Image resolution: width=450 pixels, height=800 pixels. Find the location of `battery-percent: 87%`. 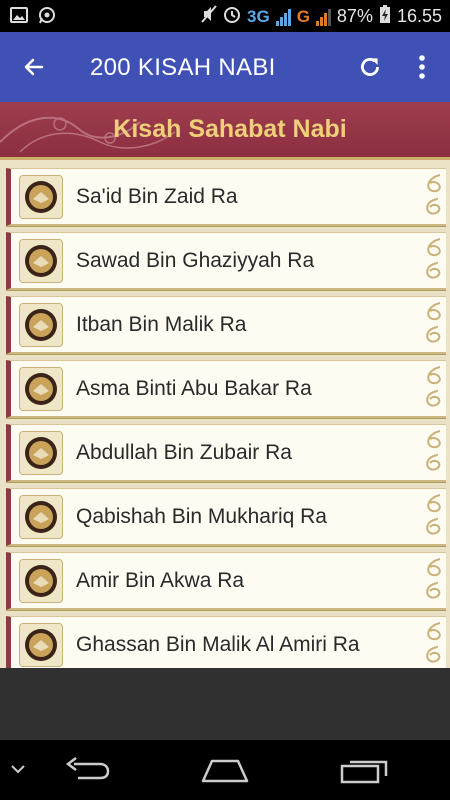

battery-percent: 87% is located at coordinates (354, 16).